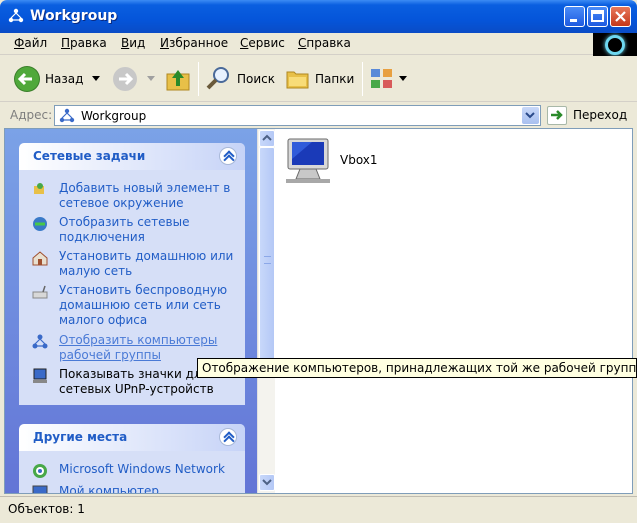  I want to click on address-input: Workgroup, so click(297, 115).